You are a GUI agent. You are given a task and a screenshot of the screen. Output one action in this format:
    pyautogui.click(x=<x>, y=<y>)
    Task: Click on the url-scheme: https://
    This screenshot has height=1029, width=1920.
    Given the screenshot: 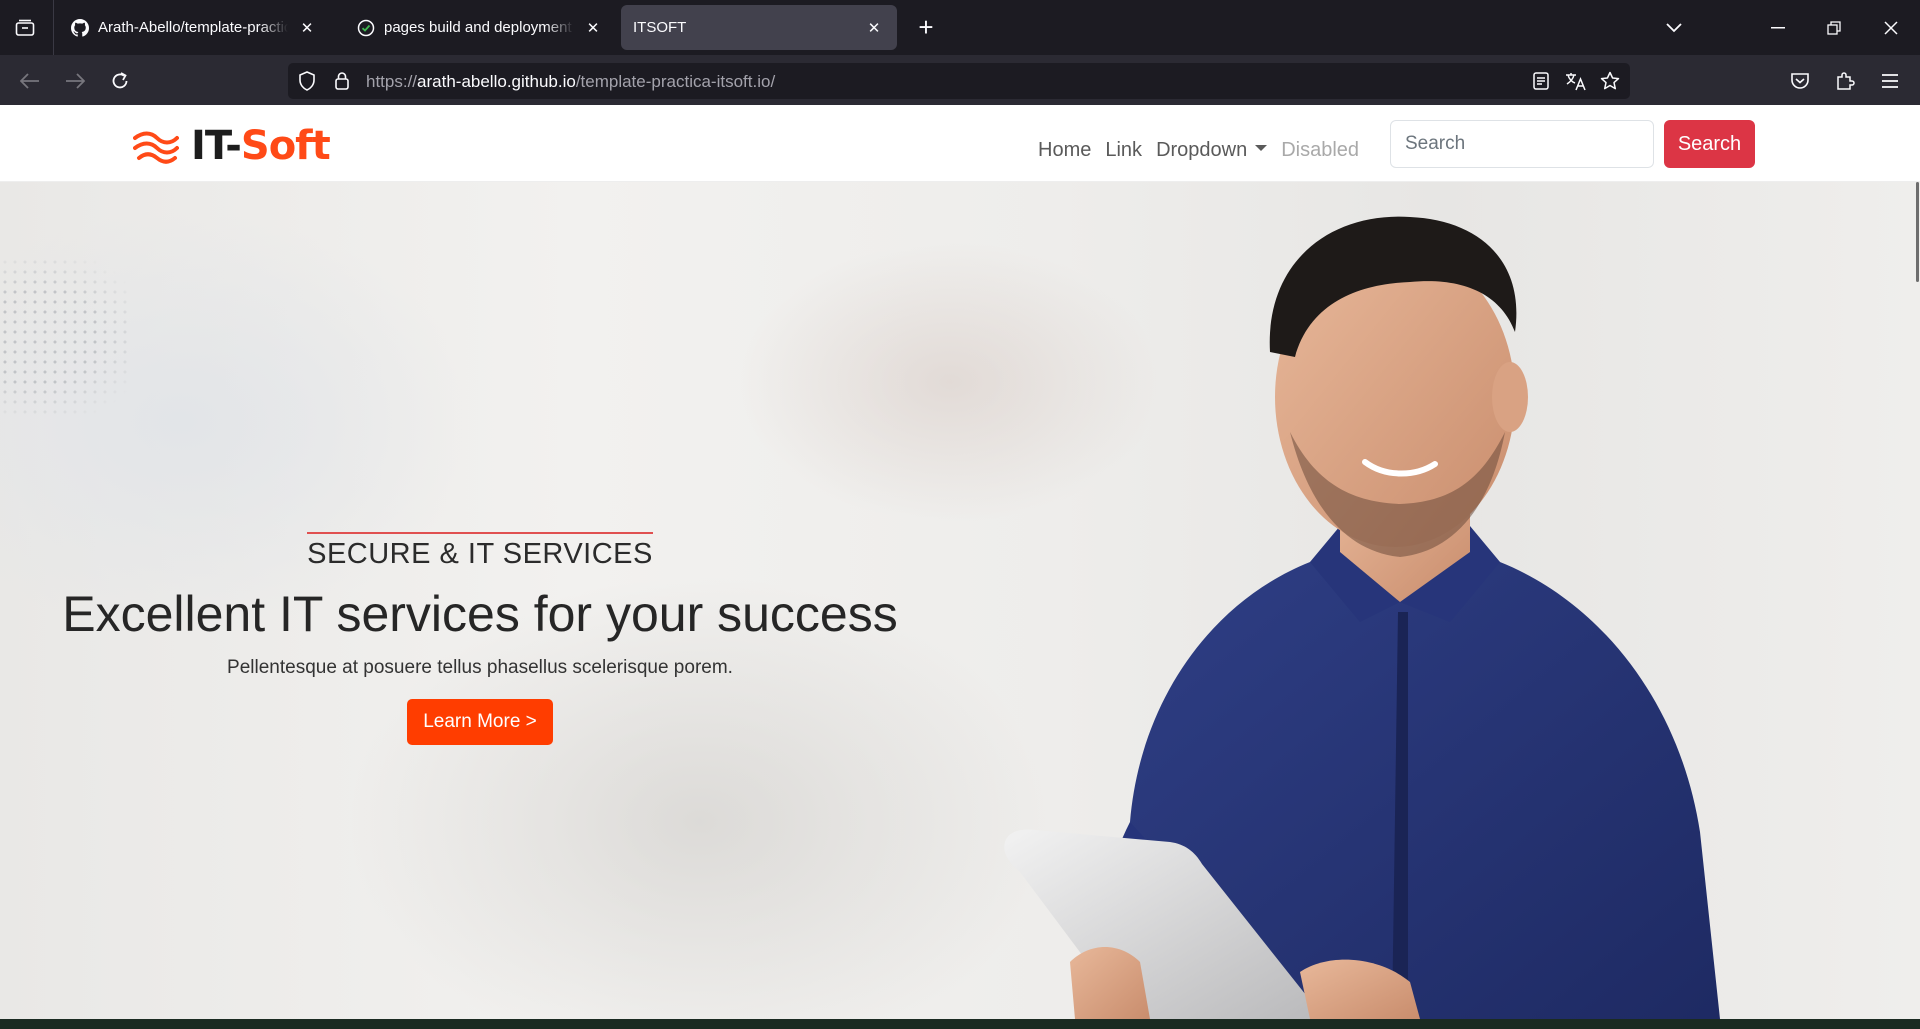 What is the action you would take?
    pyautogui.click(x=392, y=81)
    